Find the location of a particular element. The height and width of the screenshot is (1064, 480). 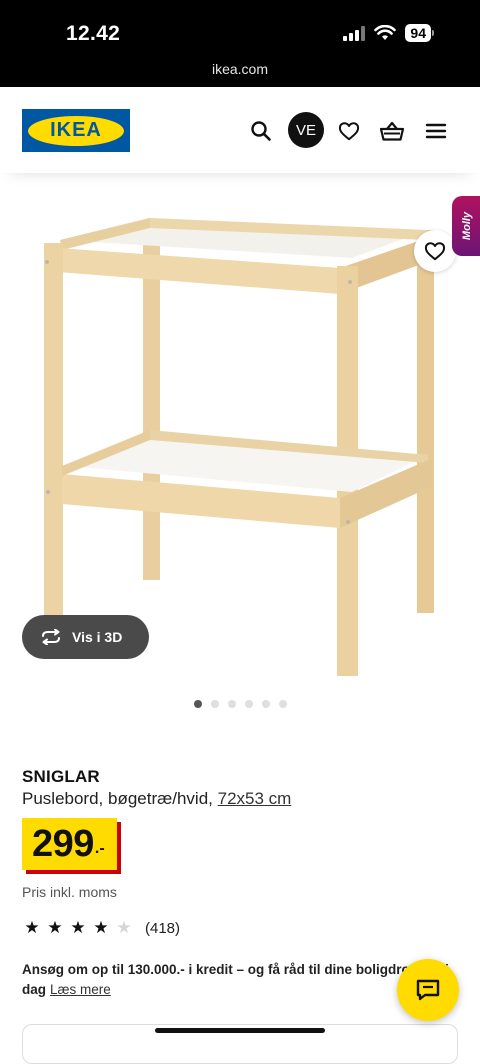

basket-button is located at coordinates (392, 131).